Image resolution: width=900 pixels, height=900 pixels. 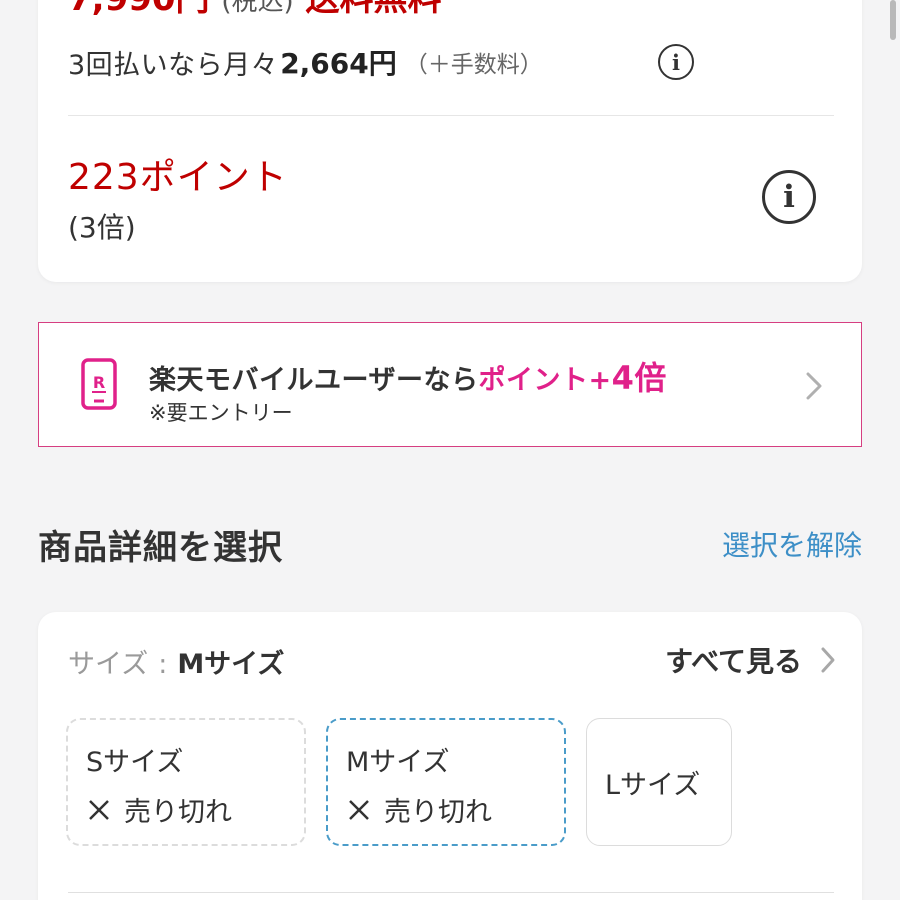 I want to click on size-option-name: Sサイズ, so click(x=135, y=762).